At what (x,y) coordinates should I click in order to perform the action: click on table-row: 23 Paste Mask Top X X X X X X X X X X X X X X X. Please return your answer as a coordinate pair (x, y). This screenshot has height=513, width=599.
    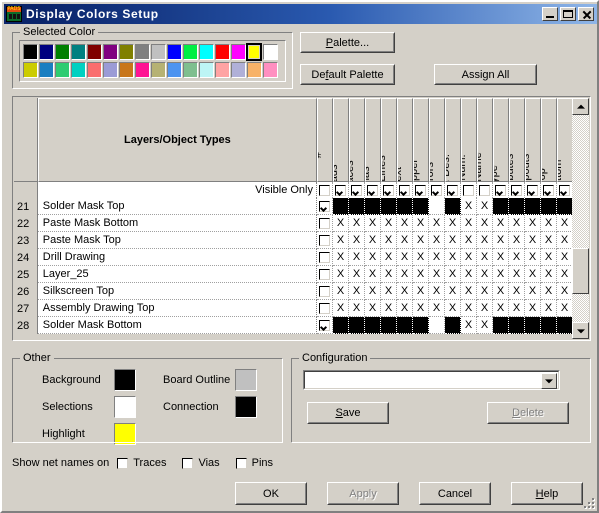
    Looking at the image, I should click on (293, 240).